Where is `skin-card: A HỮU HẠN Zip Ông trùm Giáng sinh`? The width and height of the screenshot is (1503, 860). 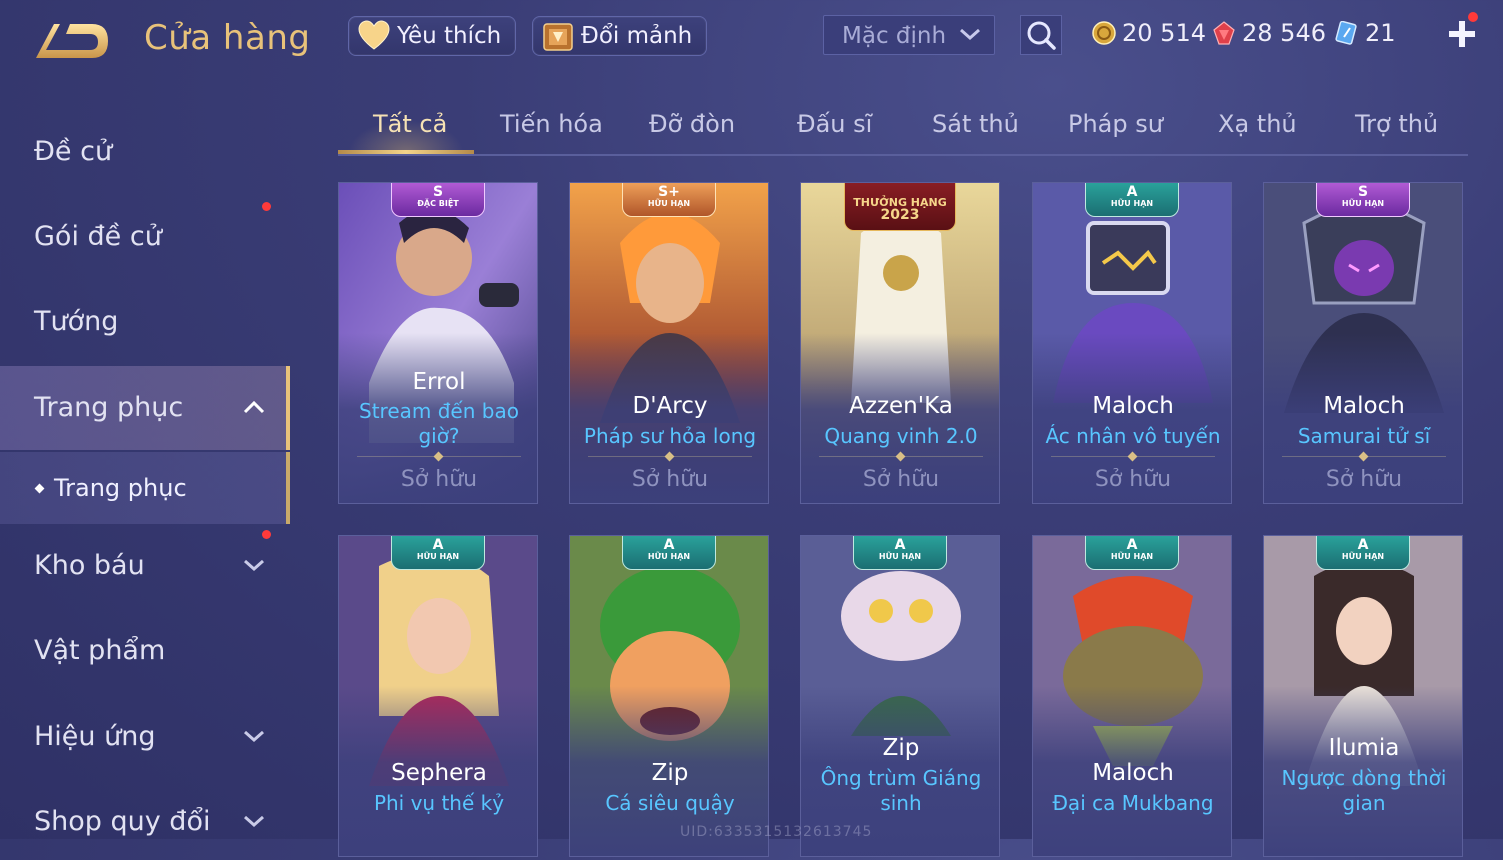 skin-card: A HỮU HẠN Zip Ông trùm Giáng sinh is located at coordinates (900, 696).